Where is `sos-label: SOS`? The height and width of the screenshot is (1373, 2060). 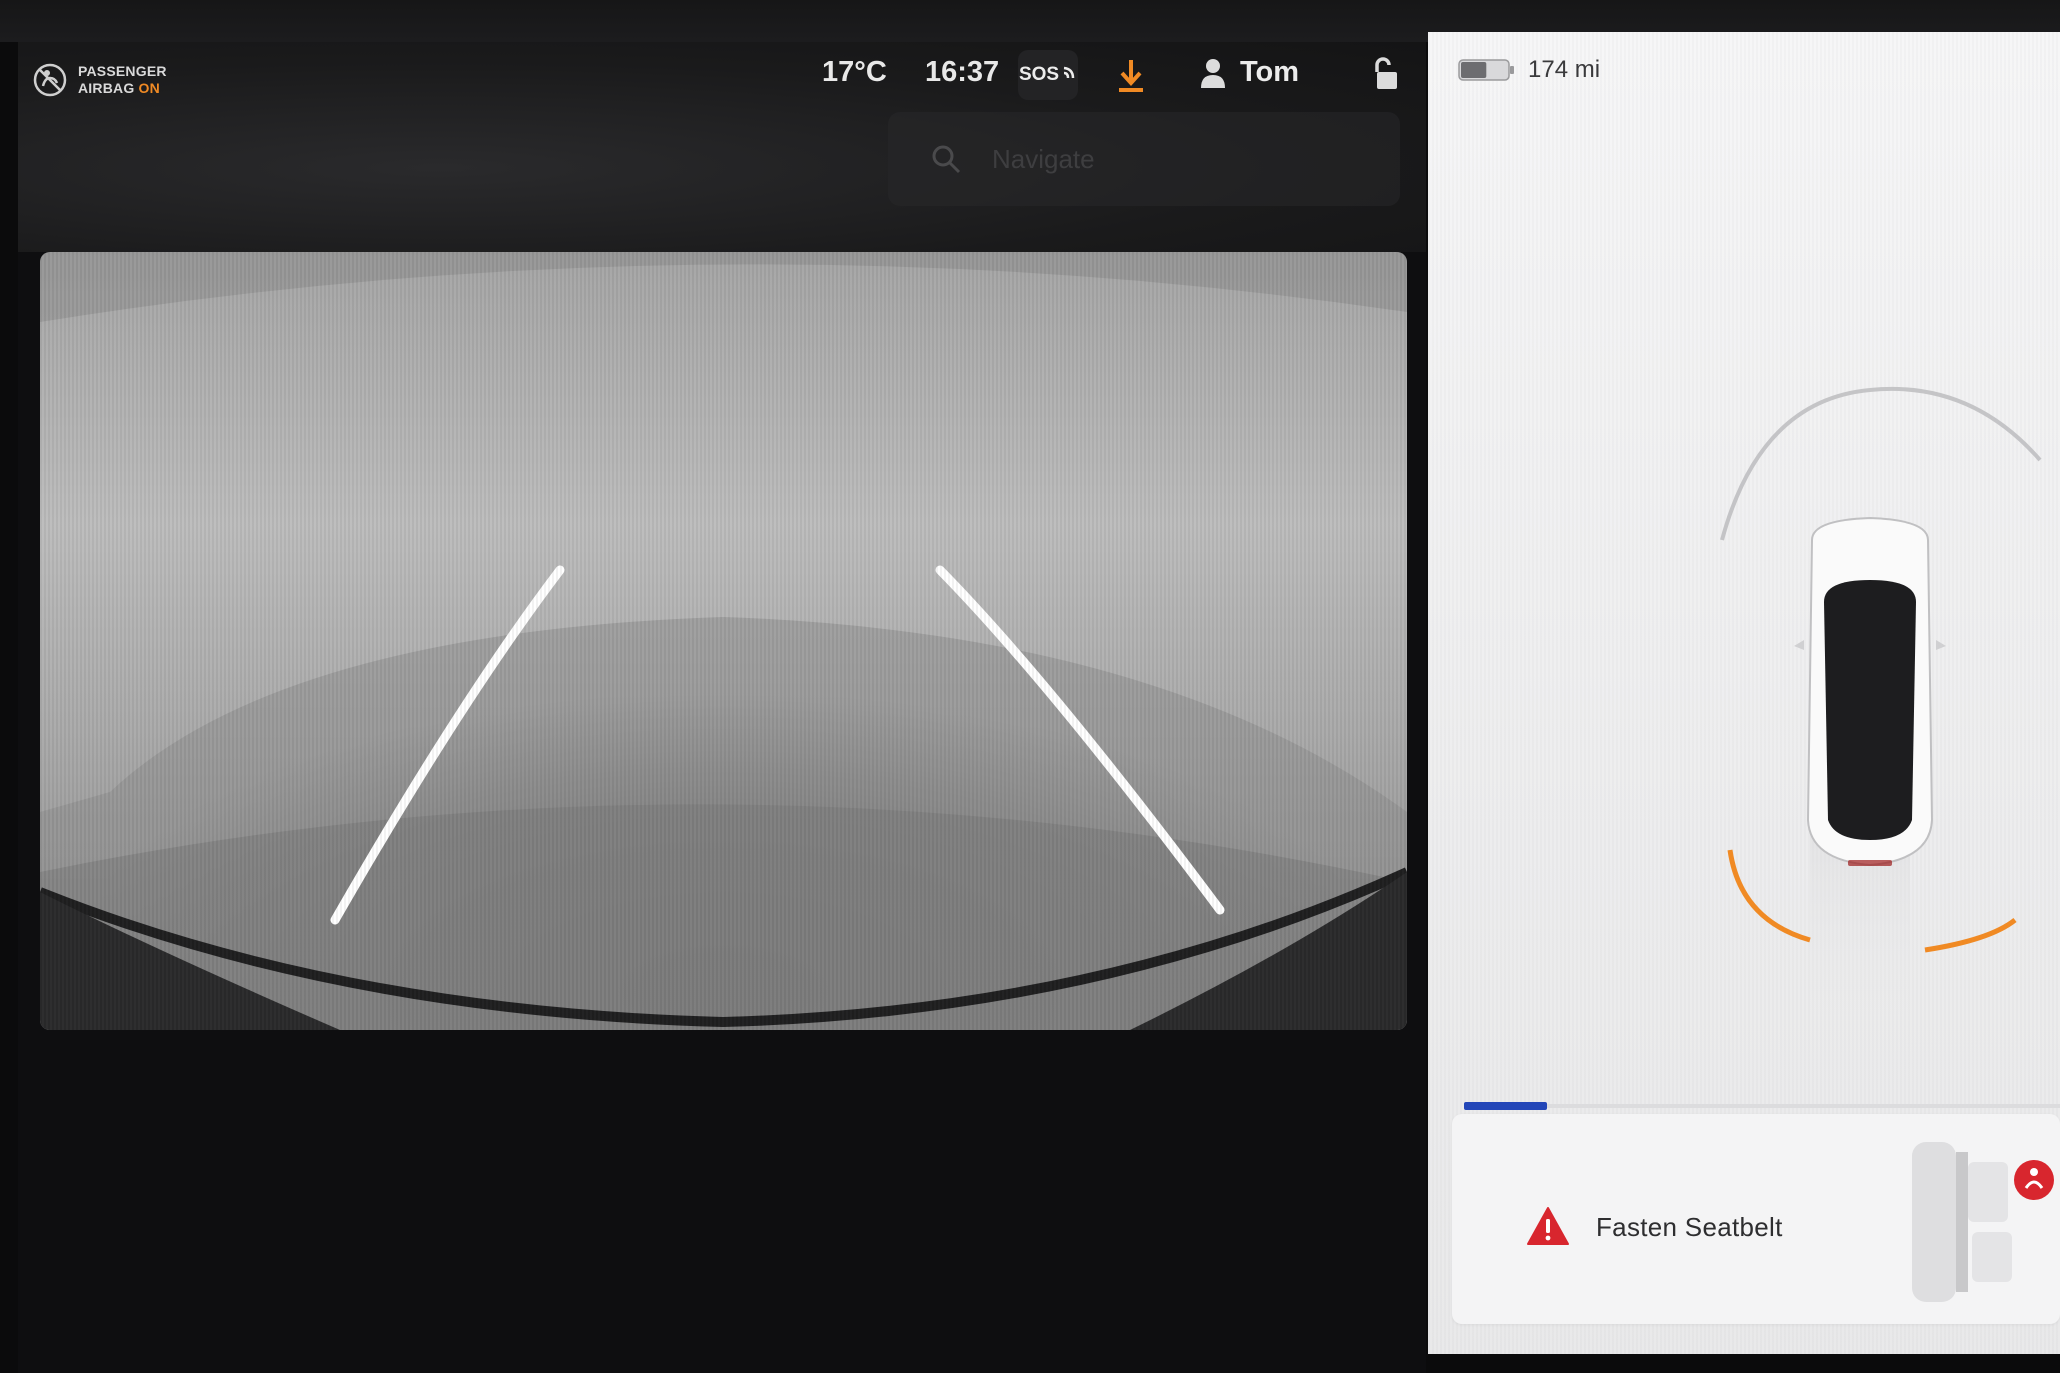 sos-label: SOS is located at coordinates (1039, 74).